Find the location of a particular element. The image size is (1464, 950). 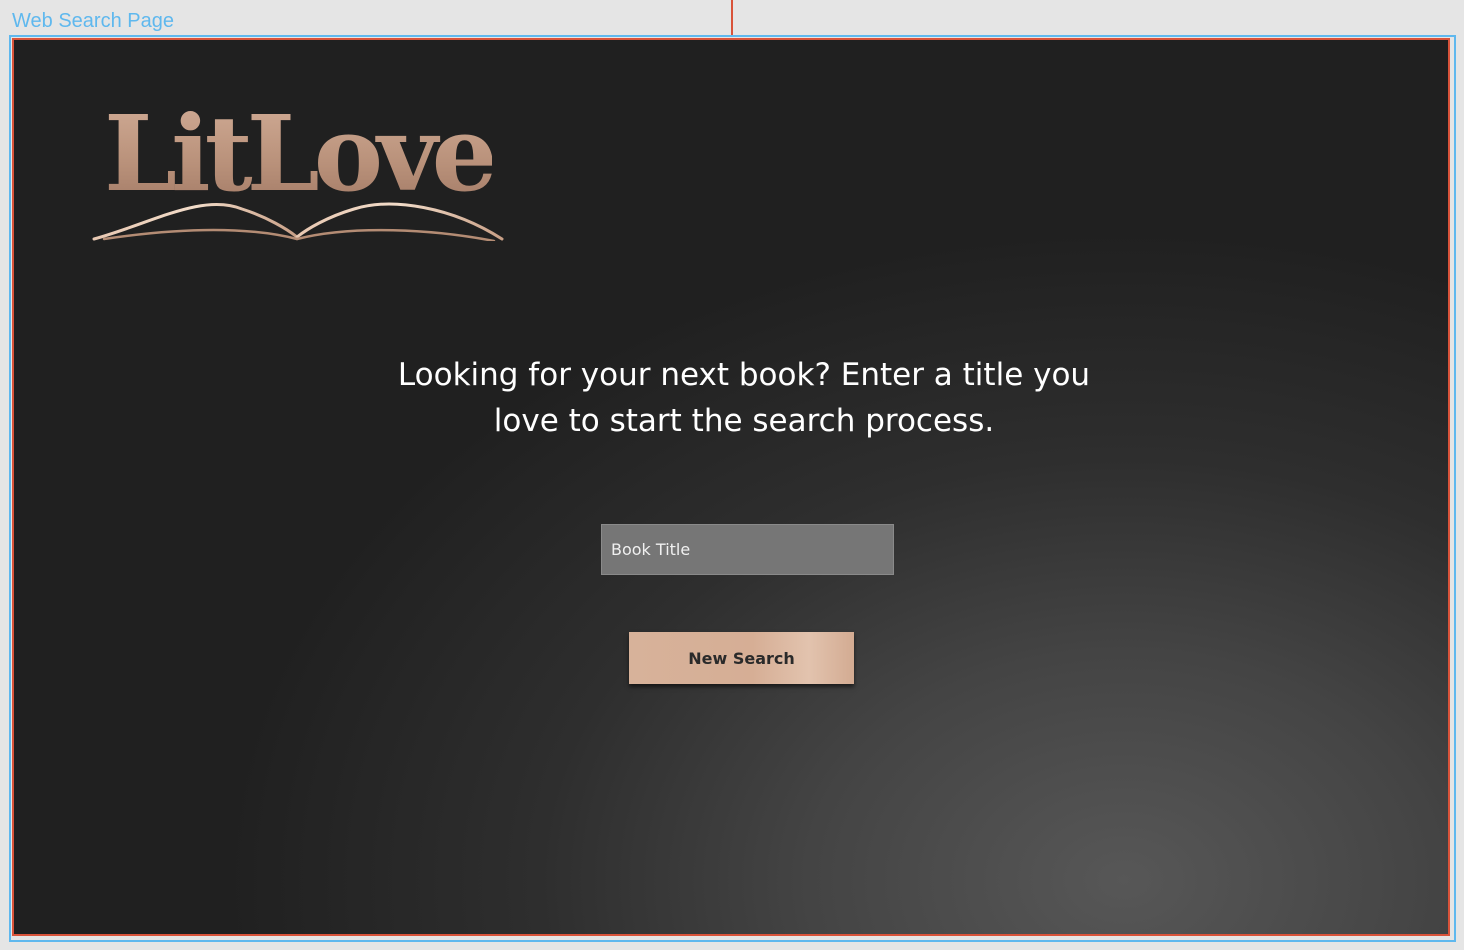

open-book-icon is located at coordinates (298, 221).